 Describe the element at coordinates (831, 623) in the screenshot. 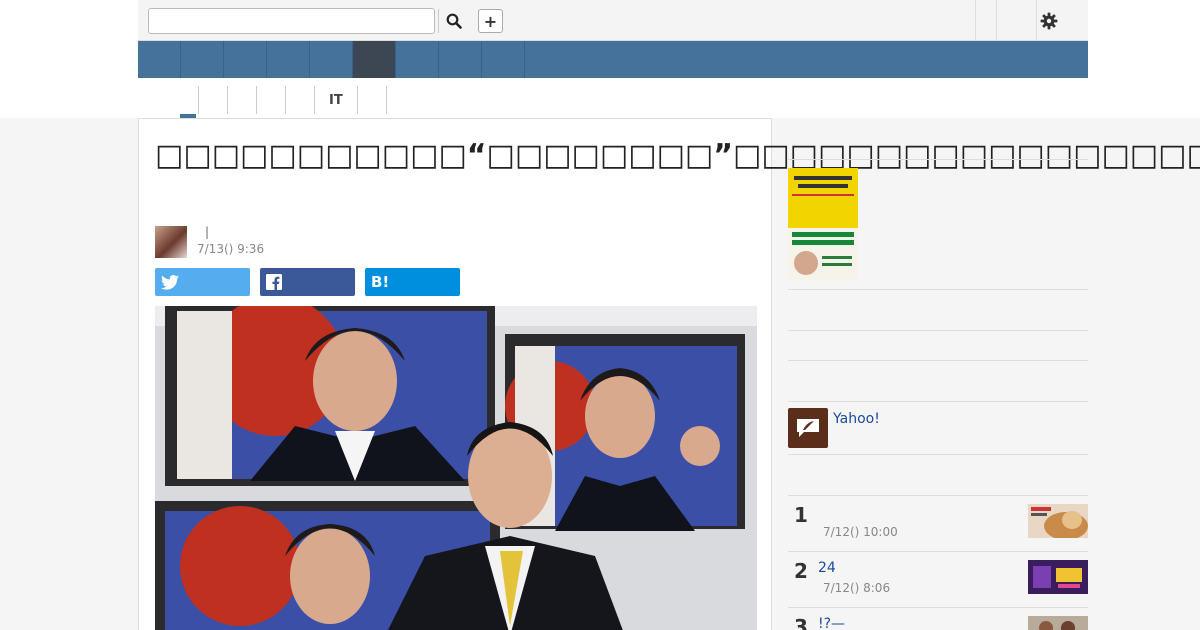

I see `ranking-title: !?—` at that location.